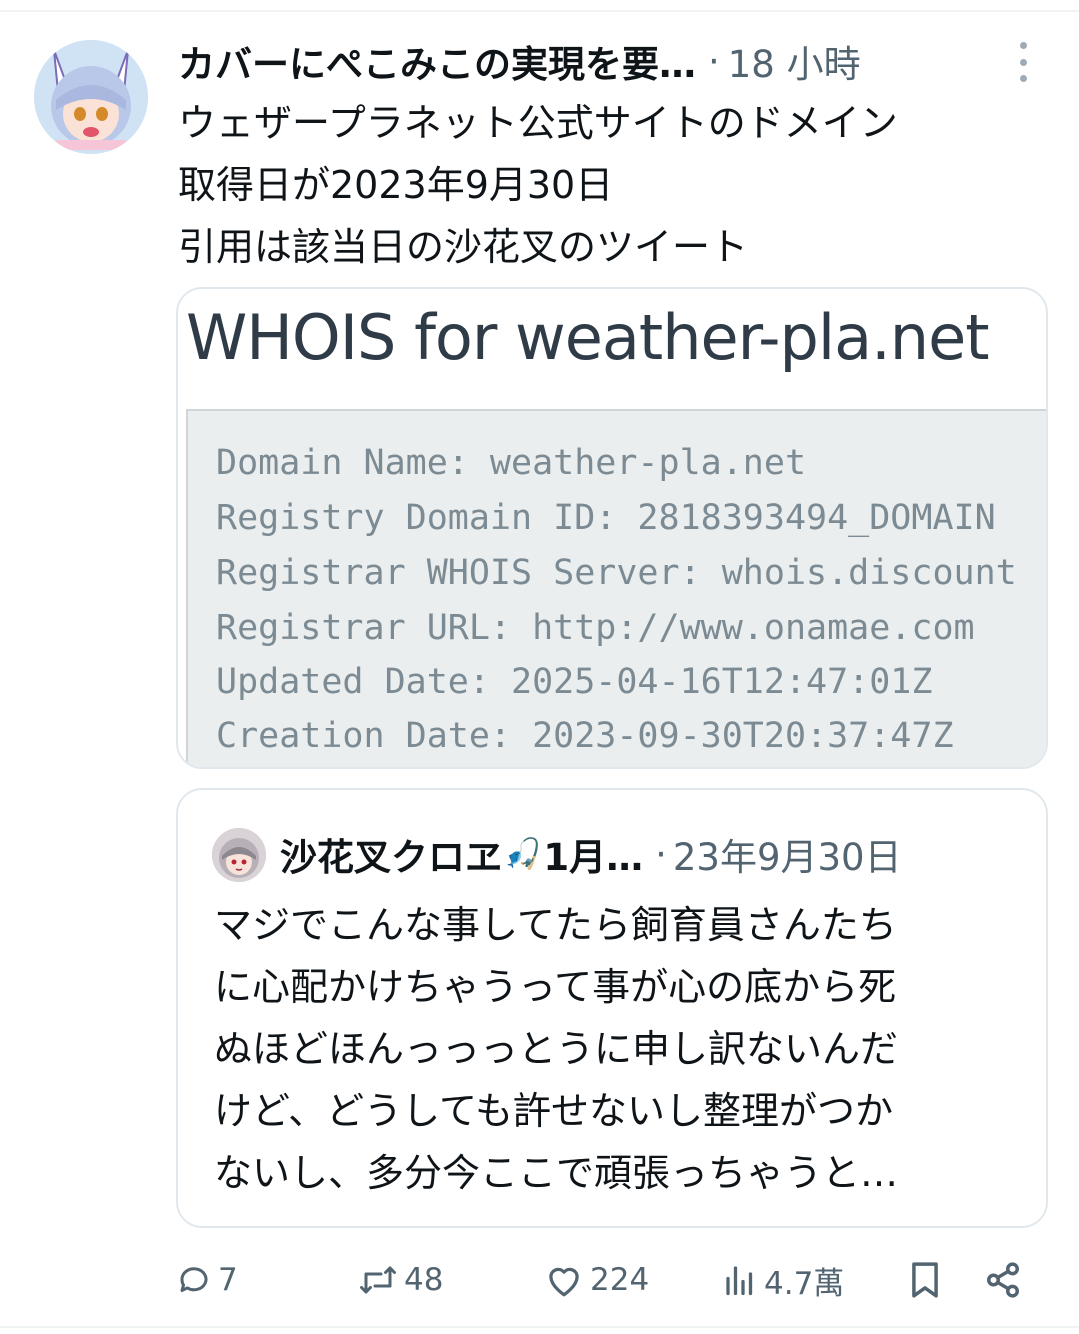 This screenshot has width=1079, height=1334. What do you see at coordinates (424, 1280) in the screenshot?
I see `repost-count: 48` at bounding box center [424, 1280].